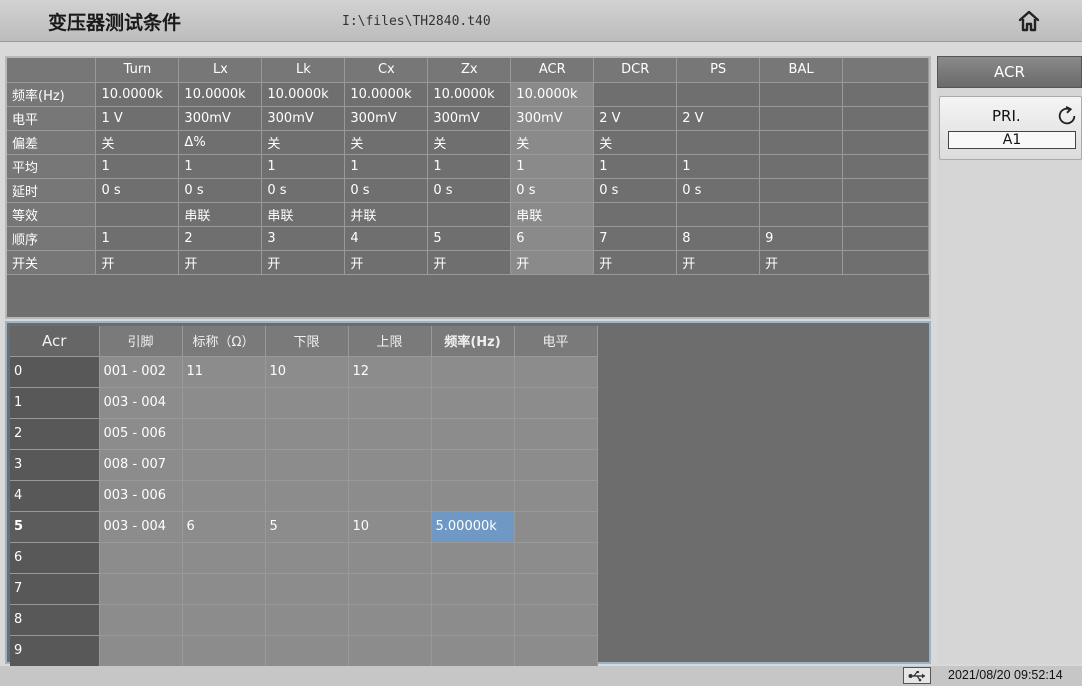 The height and width of the screenshot is (686, 1082). I want to click on param-cell: 串联, so click(303, 214).